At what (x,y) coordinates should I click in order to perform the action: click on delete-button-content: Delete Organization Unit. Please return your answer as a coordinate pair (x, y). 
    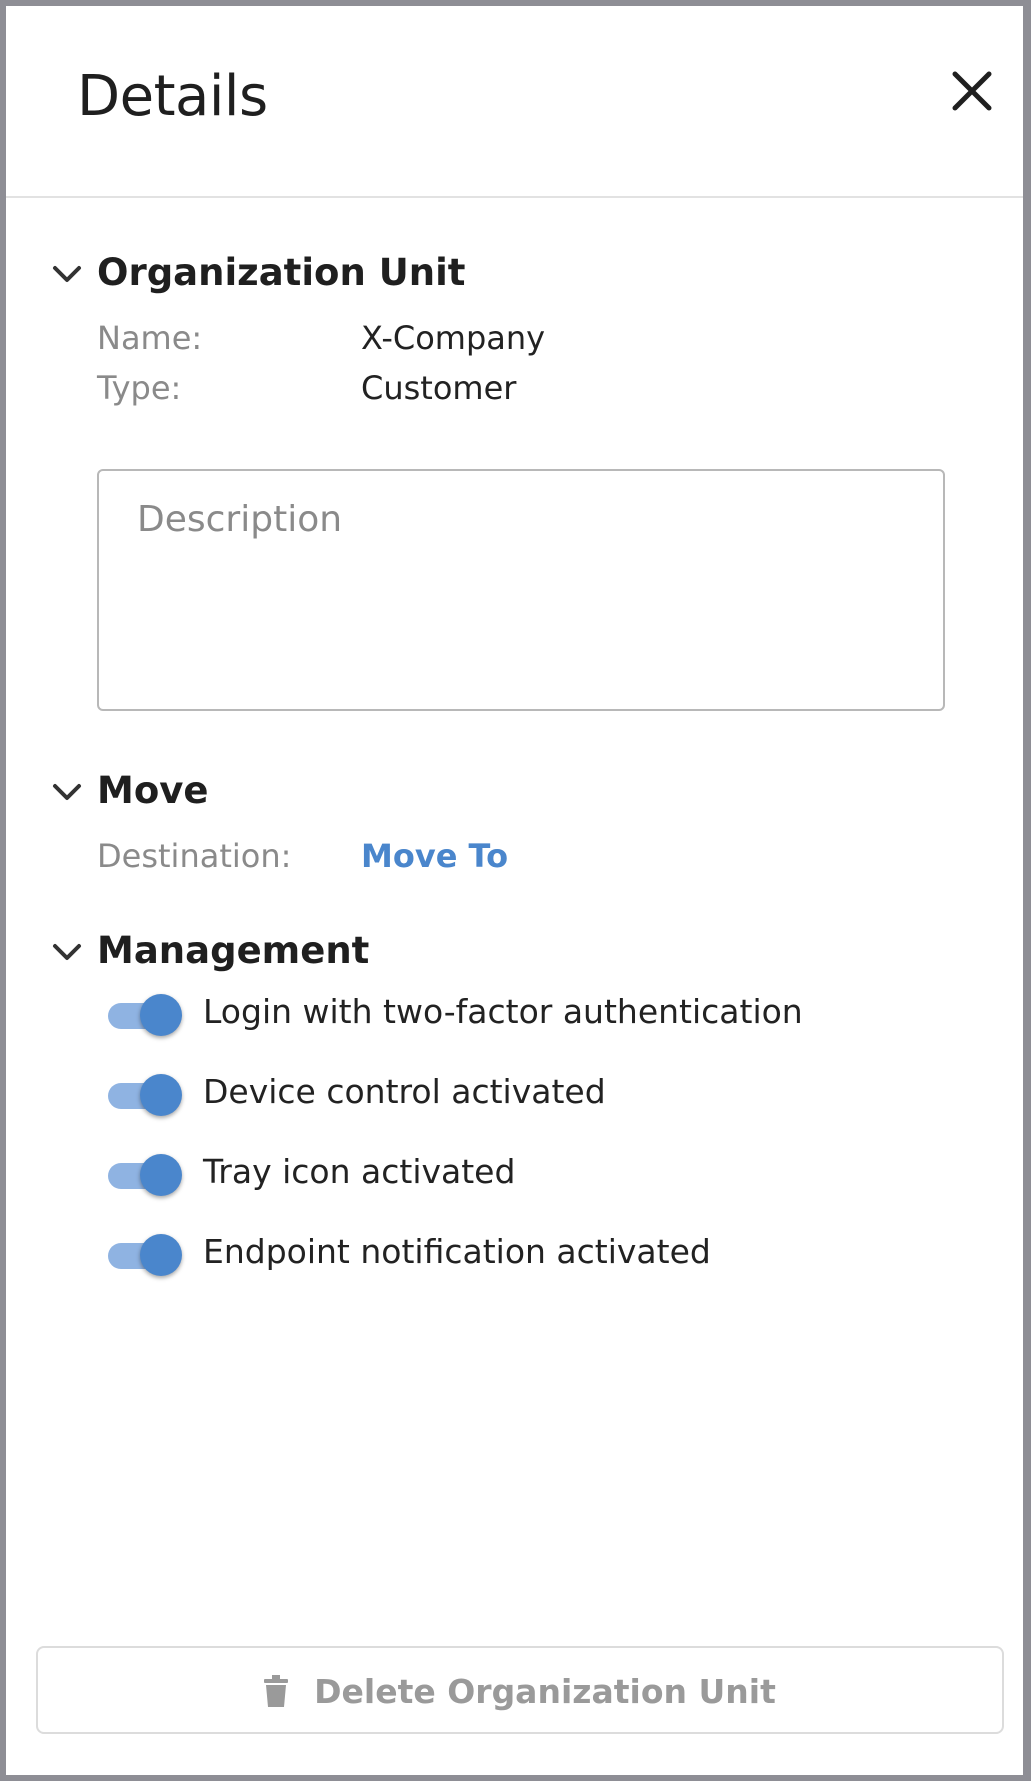
    Looking at the image, I should click on (520, 1691).